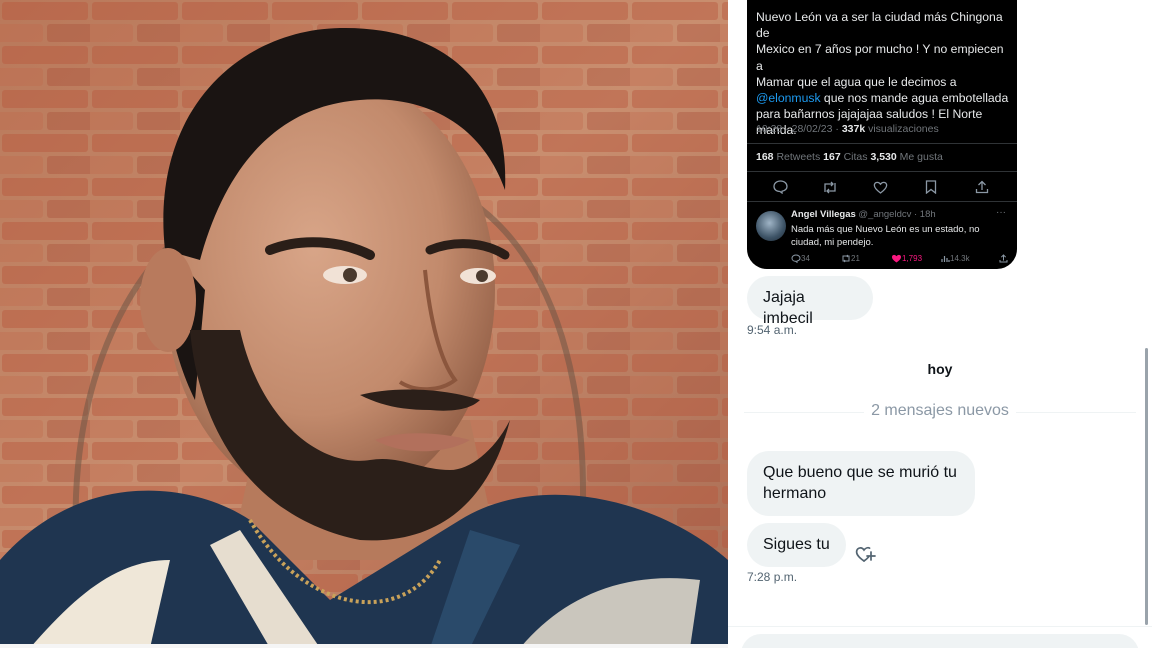  I want to click on reply-likes: 1,793, so click(906, 259).